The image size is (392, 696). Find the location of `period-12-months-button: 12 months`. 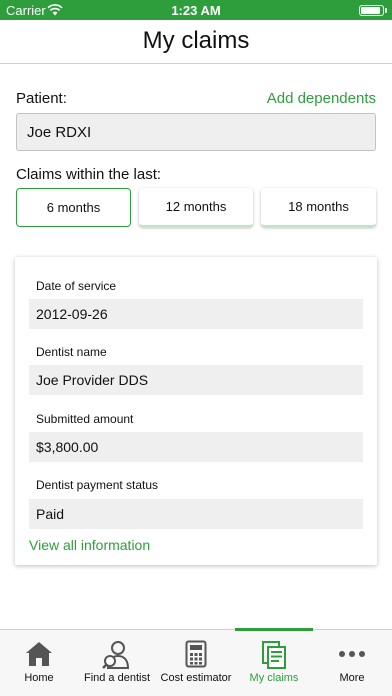

period-12-months-button: 12 months is located at coordinates (196, 207).